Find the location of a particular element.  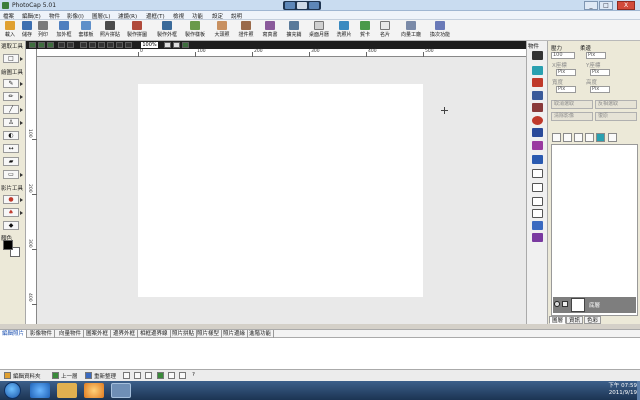

effect-object-icon is located at coordinates (537, 107).